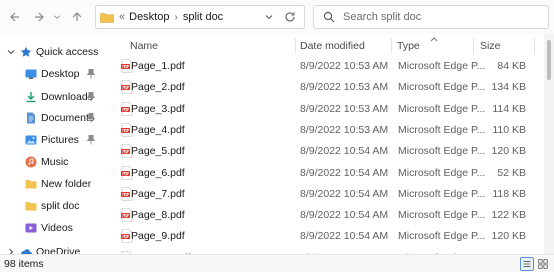 The image size is (554, 272). Describe the element at coordinates (58, 250) in the screenshot. I see `sidebar-item-label: OneDrive` at that location.